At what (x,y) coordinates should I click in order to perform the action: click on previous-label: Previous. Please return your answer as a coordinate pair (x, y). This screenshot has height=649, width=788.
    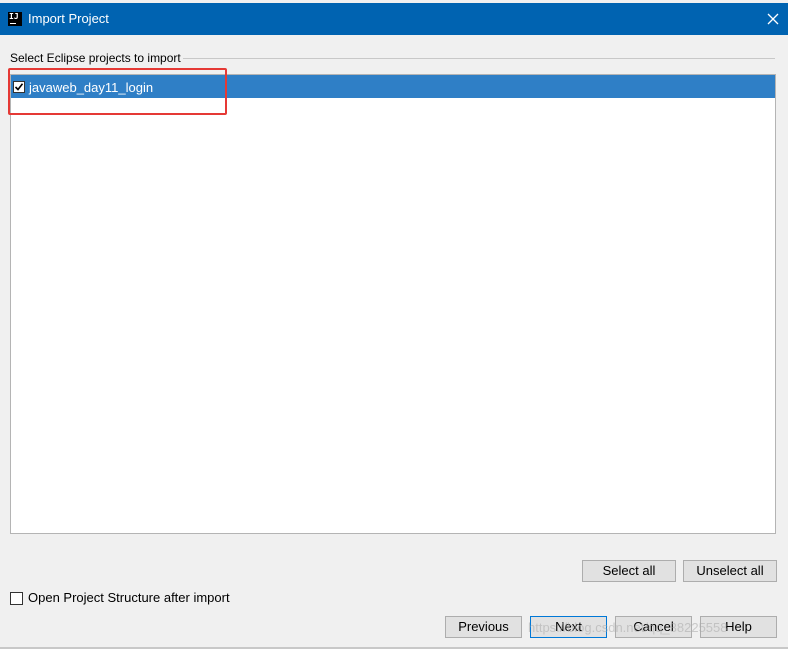
    Looking at the image, I should click on (483, 626).